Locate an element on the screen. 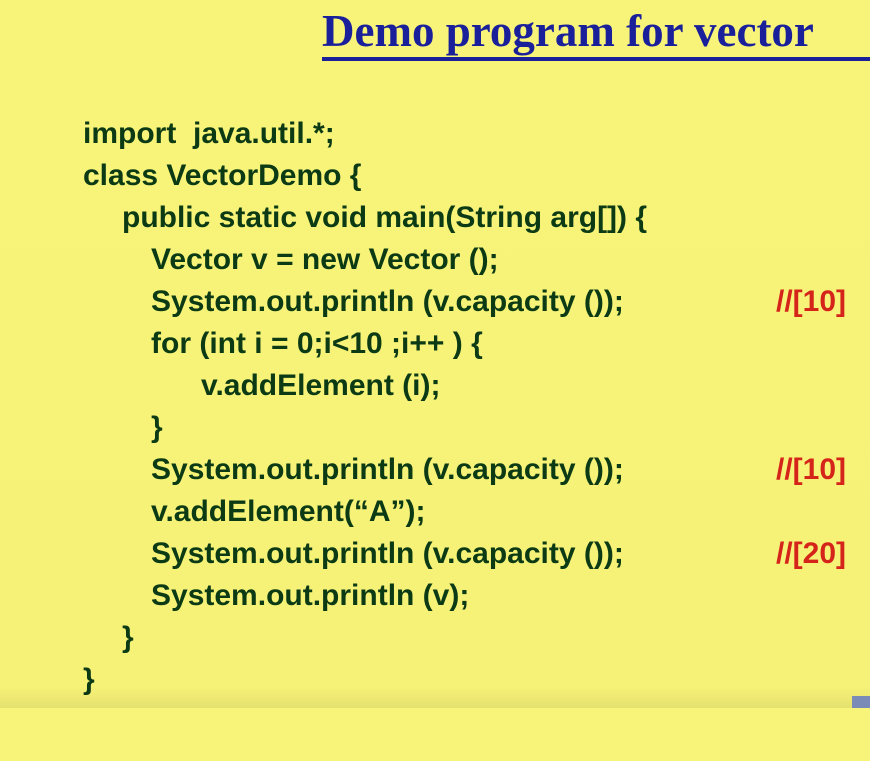 This screenshot has width=870, height=761. code-line-text: Vector v = new Vector (); is located at coordinates (325, 259).